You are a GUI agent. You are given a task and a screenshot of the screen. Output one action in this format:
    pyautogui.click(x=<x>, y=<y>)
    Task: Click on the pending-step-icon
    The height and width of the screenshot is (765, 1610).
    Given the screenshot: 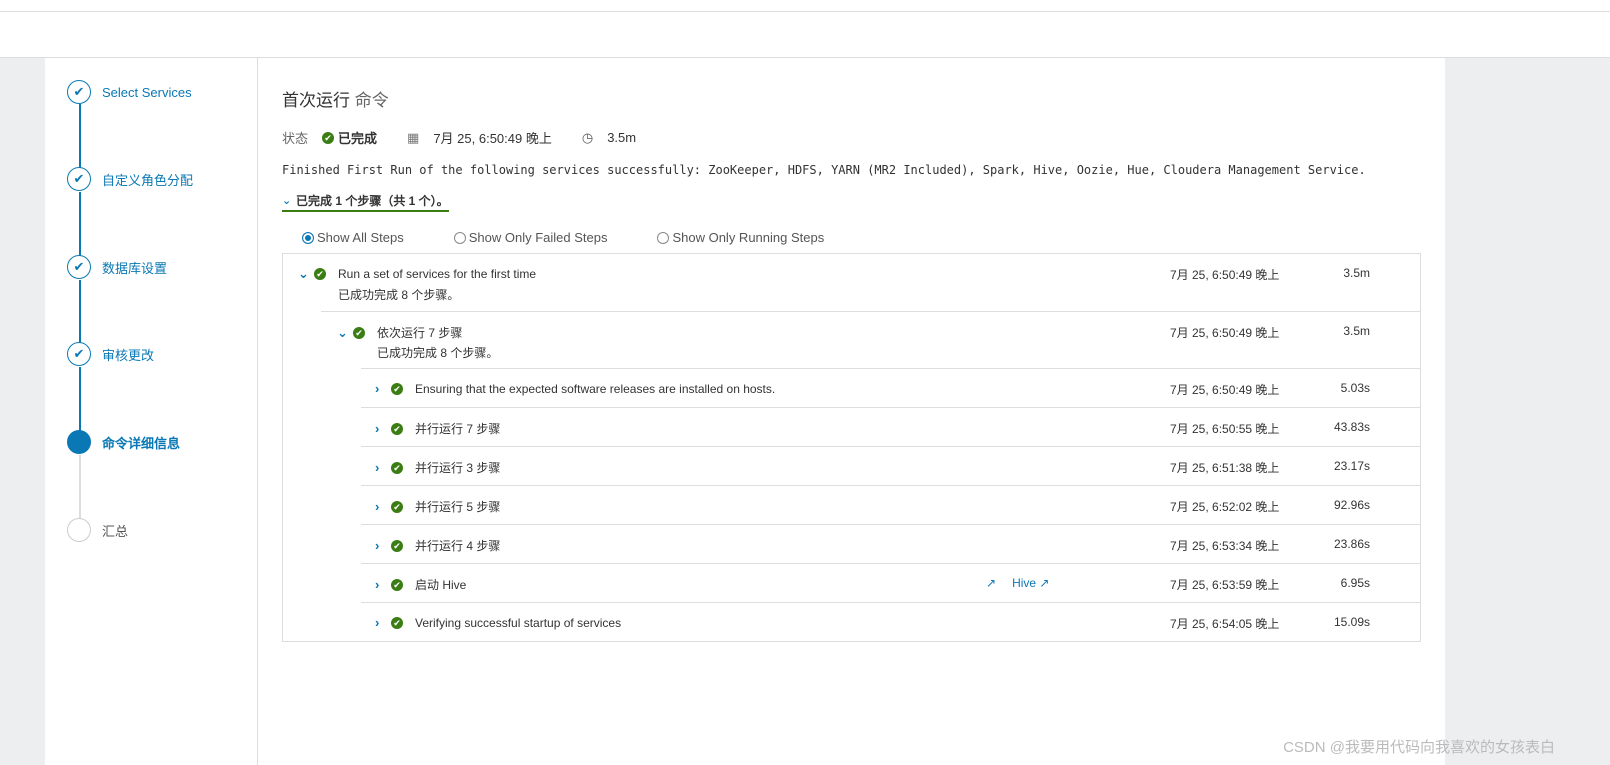 What is the action you would take?
    pyautogui.click(x=79, y=530)
    